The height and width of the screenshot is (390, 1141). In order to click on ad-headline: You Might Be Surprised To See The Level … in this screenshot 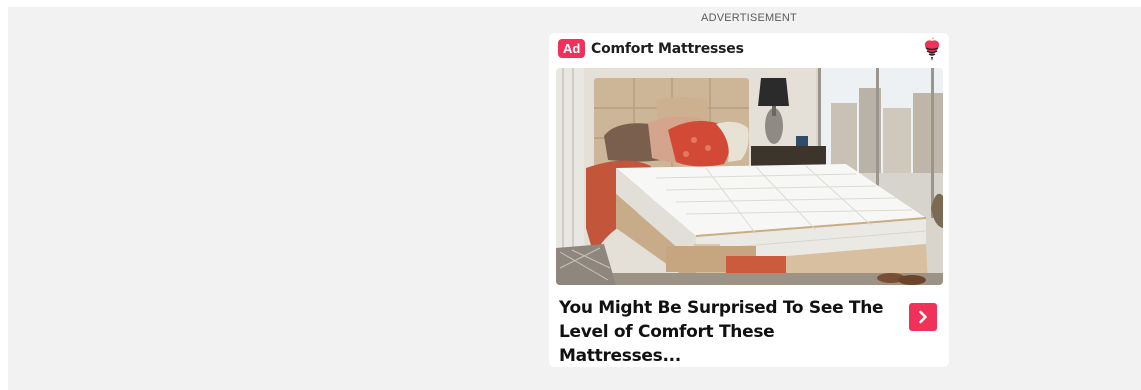, I will do `click(729, 331)`.